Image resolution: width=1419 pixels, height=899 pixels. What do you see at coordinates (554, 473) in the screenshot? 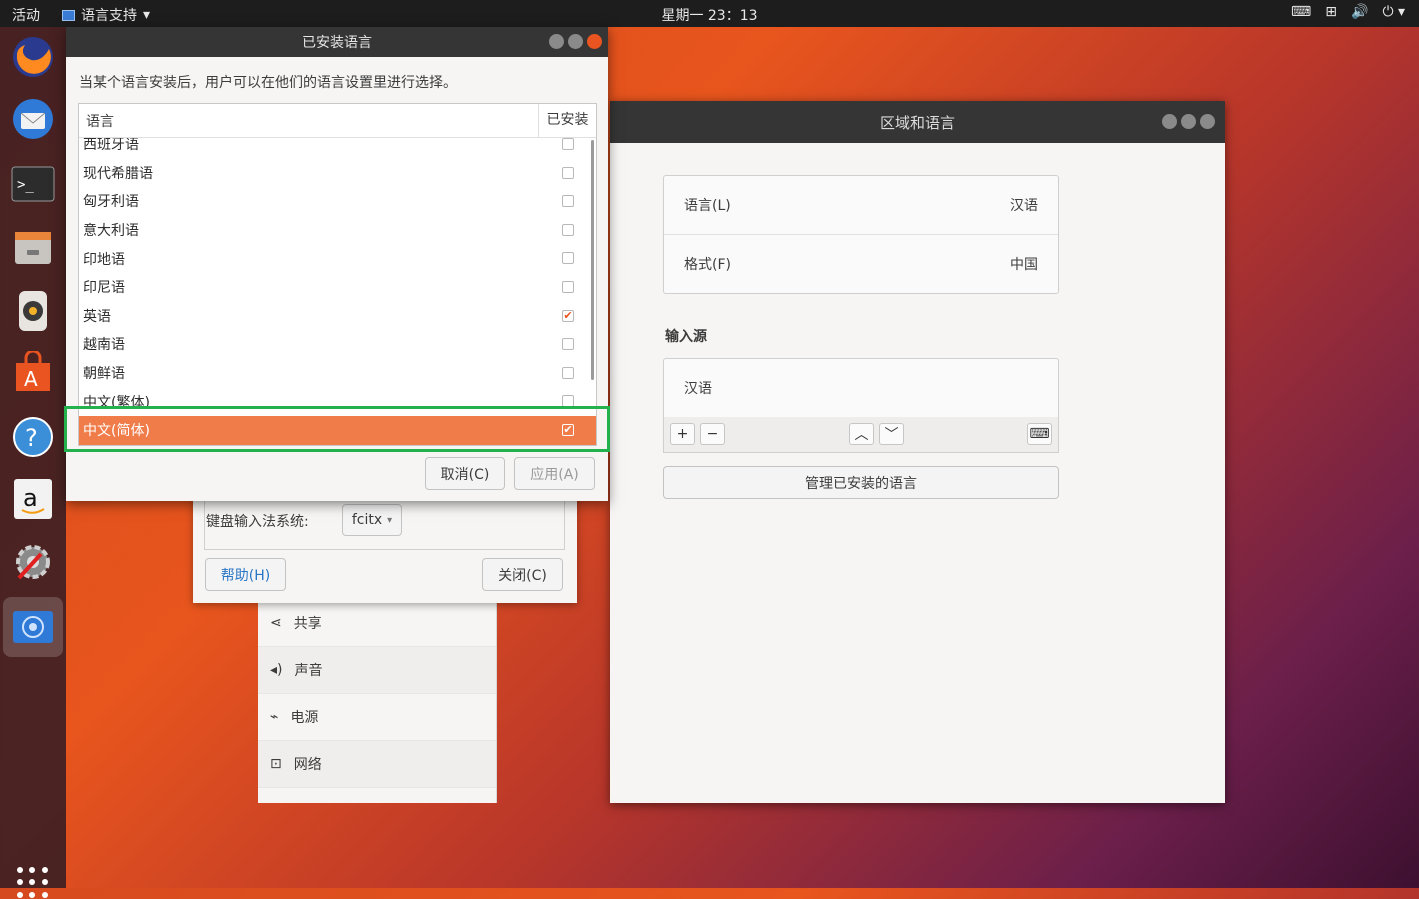
I see `apply-button: 应用(A)` at bounding box center [554, 473].